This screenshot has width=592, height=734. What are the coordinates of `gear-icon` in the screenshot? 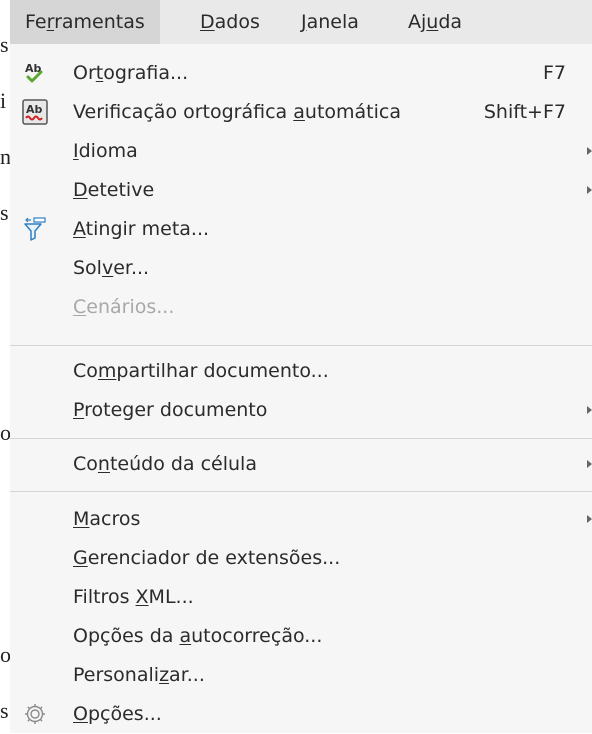 It's located at (35, 714).